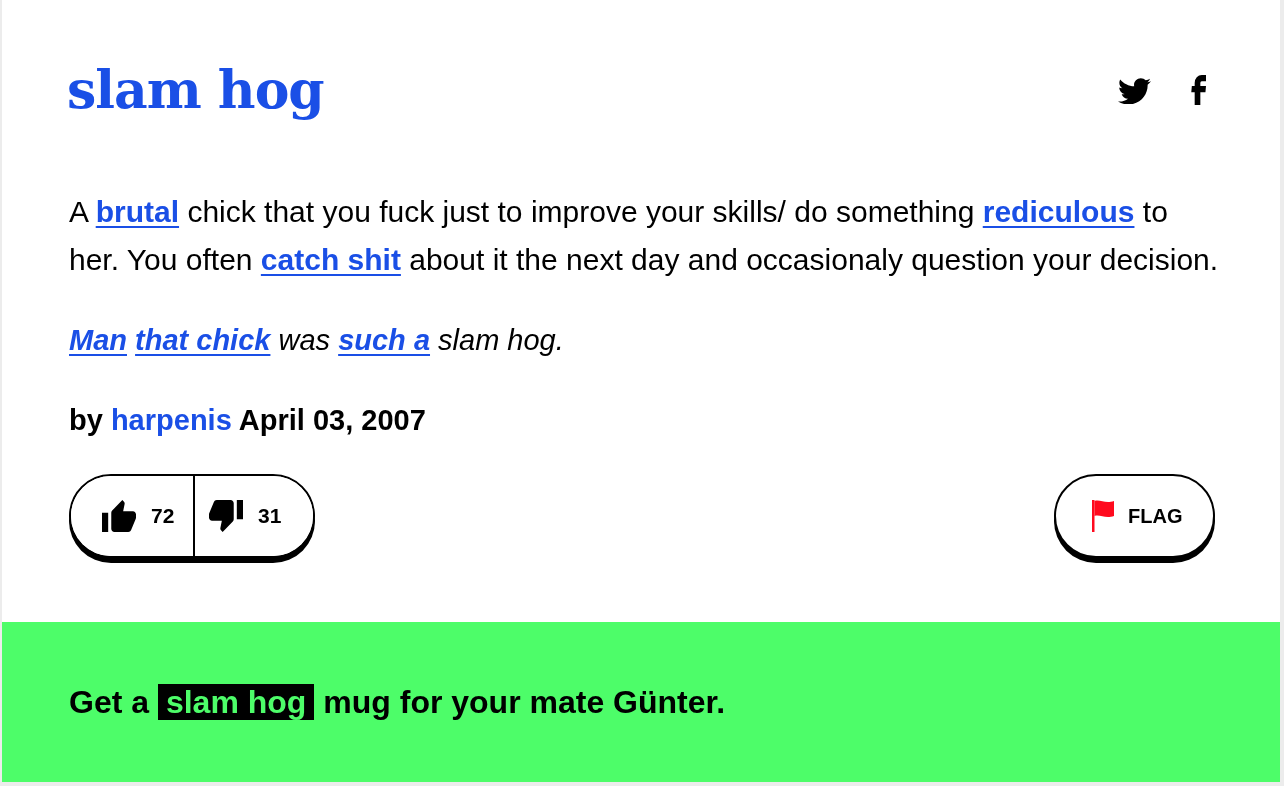 The image size is (1284, 786). What do you see at coordinates (317, 340) in the screenshot?
I see `example-text: Man that chick was such a slam hog.` at bounding box center [317, 340].